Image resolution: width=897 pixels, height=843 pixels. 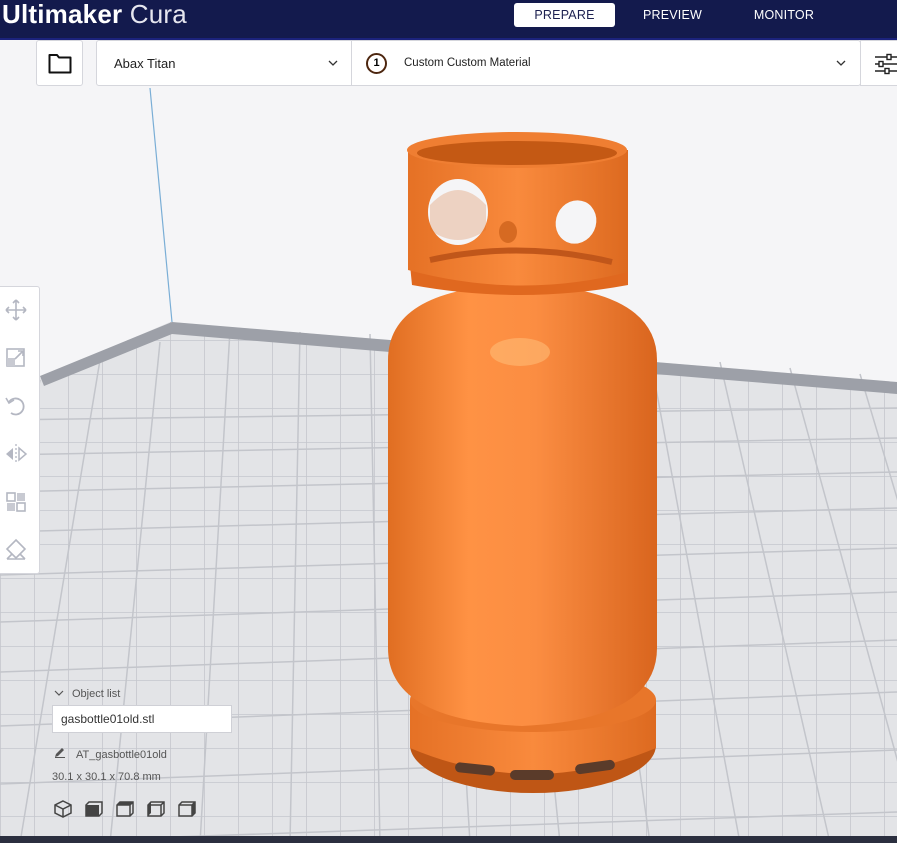 What do you see at coordinates (63, 809) in the screenshot?
I see `view-3d-icon` at bounding box center [63, 809].